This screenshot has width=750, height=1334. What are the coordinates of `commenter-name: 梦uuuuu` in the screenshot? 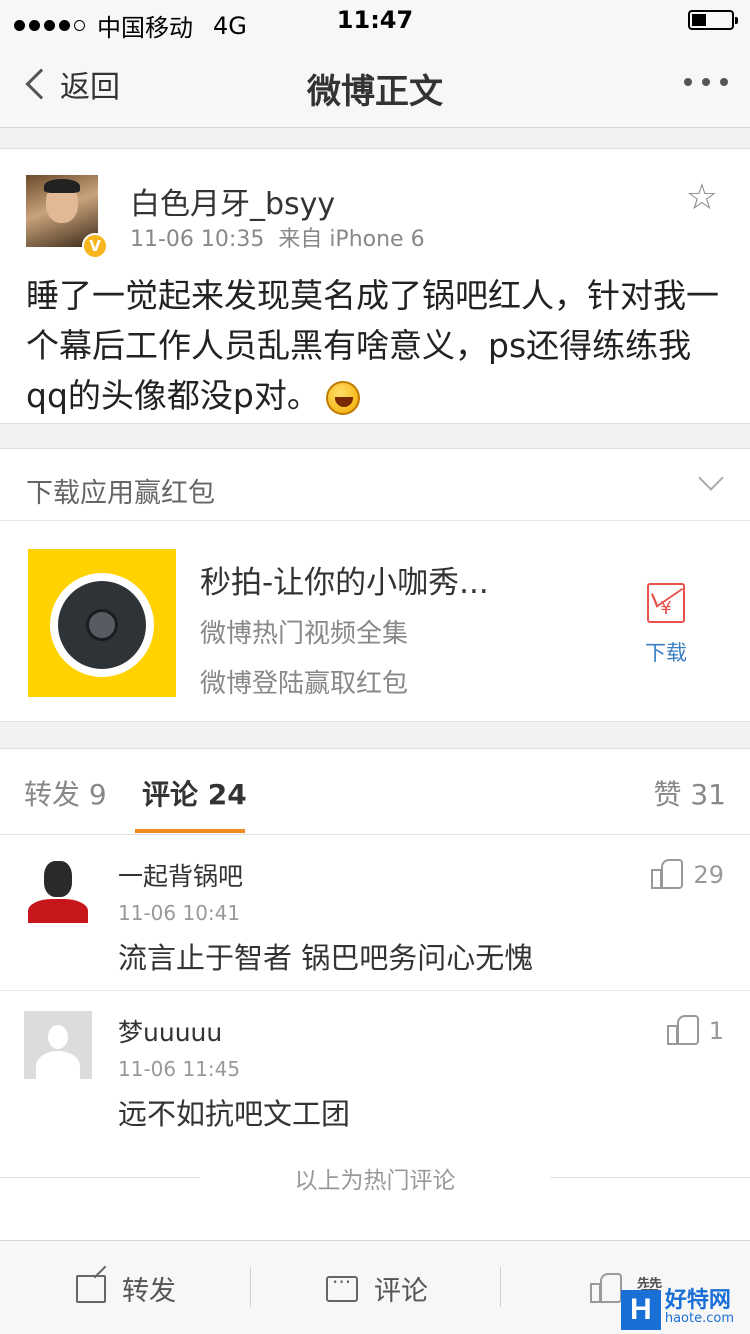 It's located at (170, 1031).